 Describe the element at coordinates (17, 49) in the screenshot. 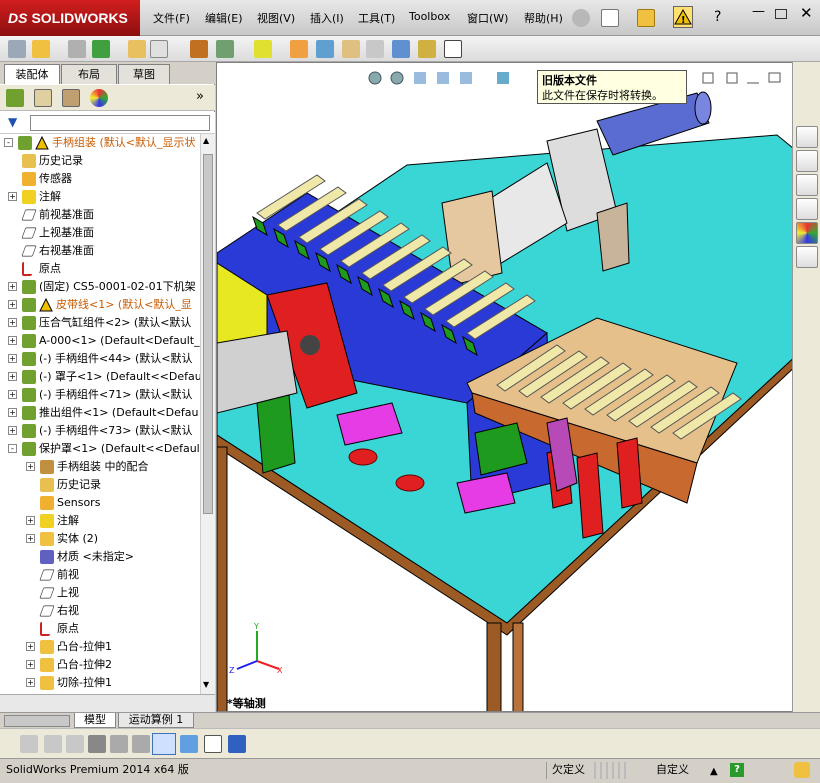

I see `insert-components-icon` at that location.